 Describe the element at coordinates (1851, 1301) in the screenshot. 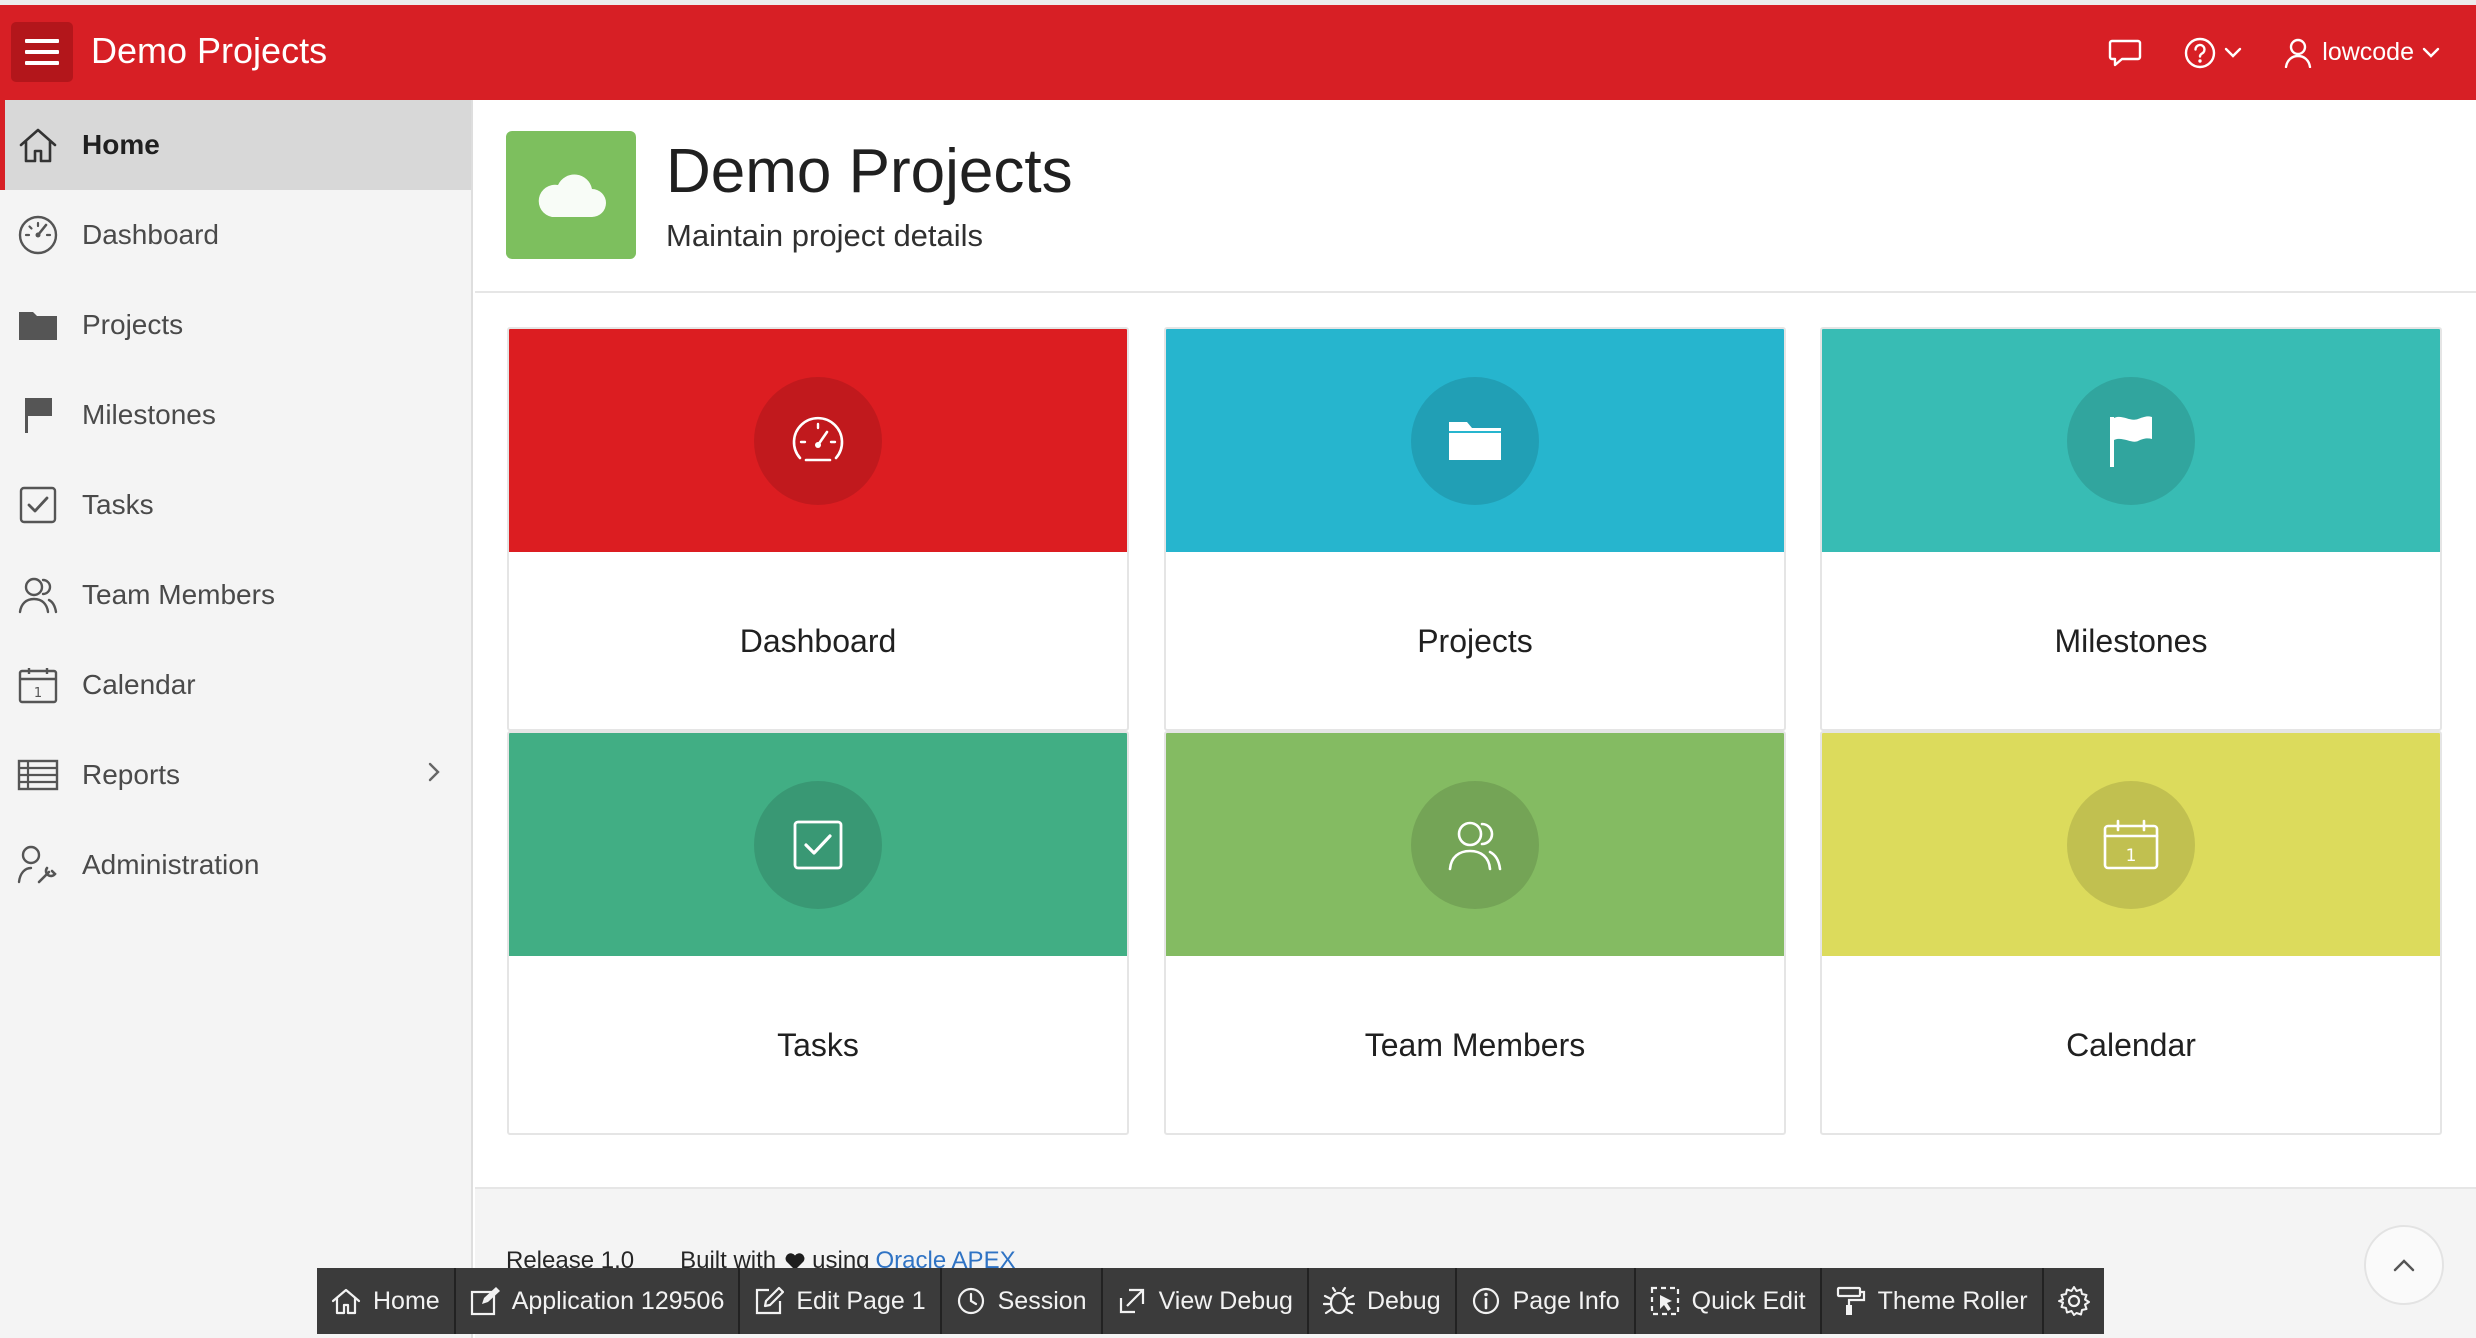

I see `paint-roller-icon` at that location.